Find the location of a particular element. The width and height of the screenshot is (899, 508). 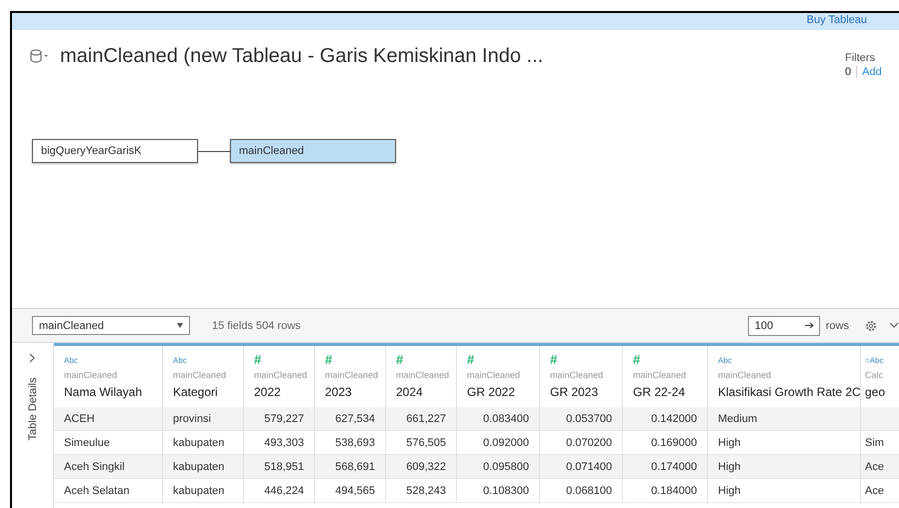

table-cell: 0.108300 is located at coordinates (506, 490).